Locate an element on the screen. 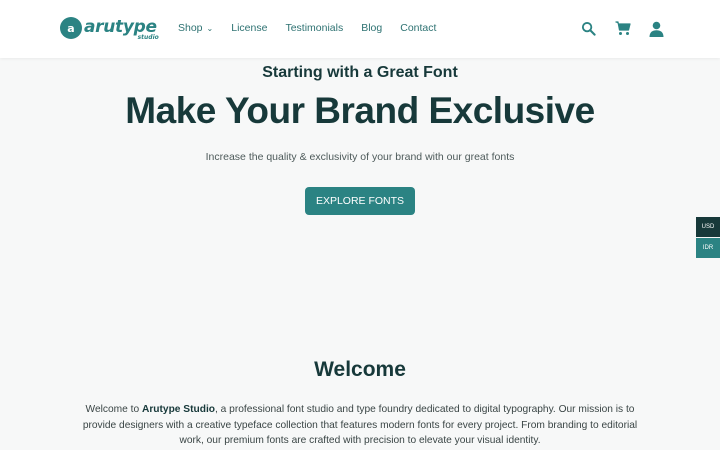 The width and height of the screenshot is (720, 450). welcome-text-brand: Arutype Studio is located at coordinates (178, 409).